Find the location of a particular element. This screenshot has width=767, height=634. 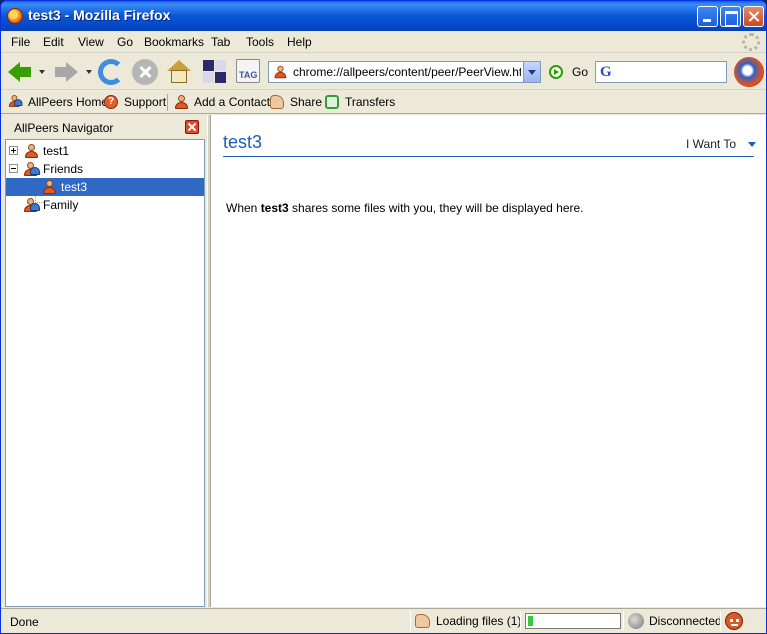

maximize-button is located at coordinates (730, 16).